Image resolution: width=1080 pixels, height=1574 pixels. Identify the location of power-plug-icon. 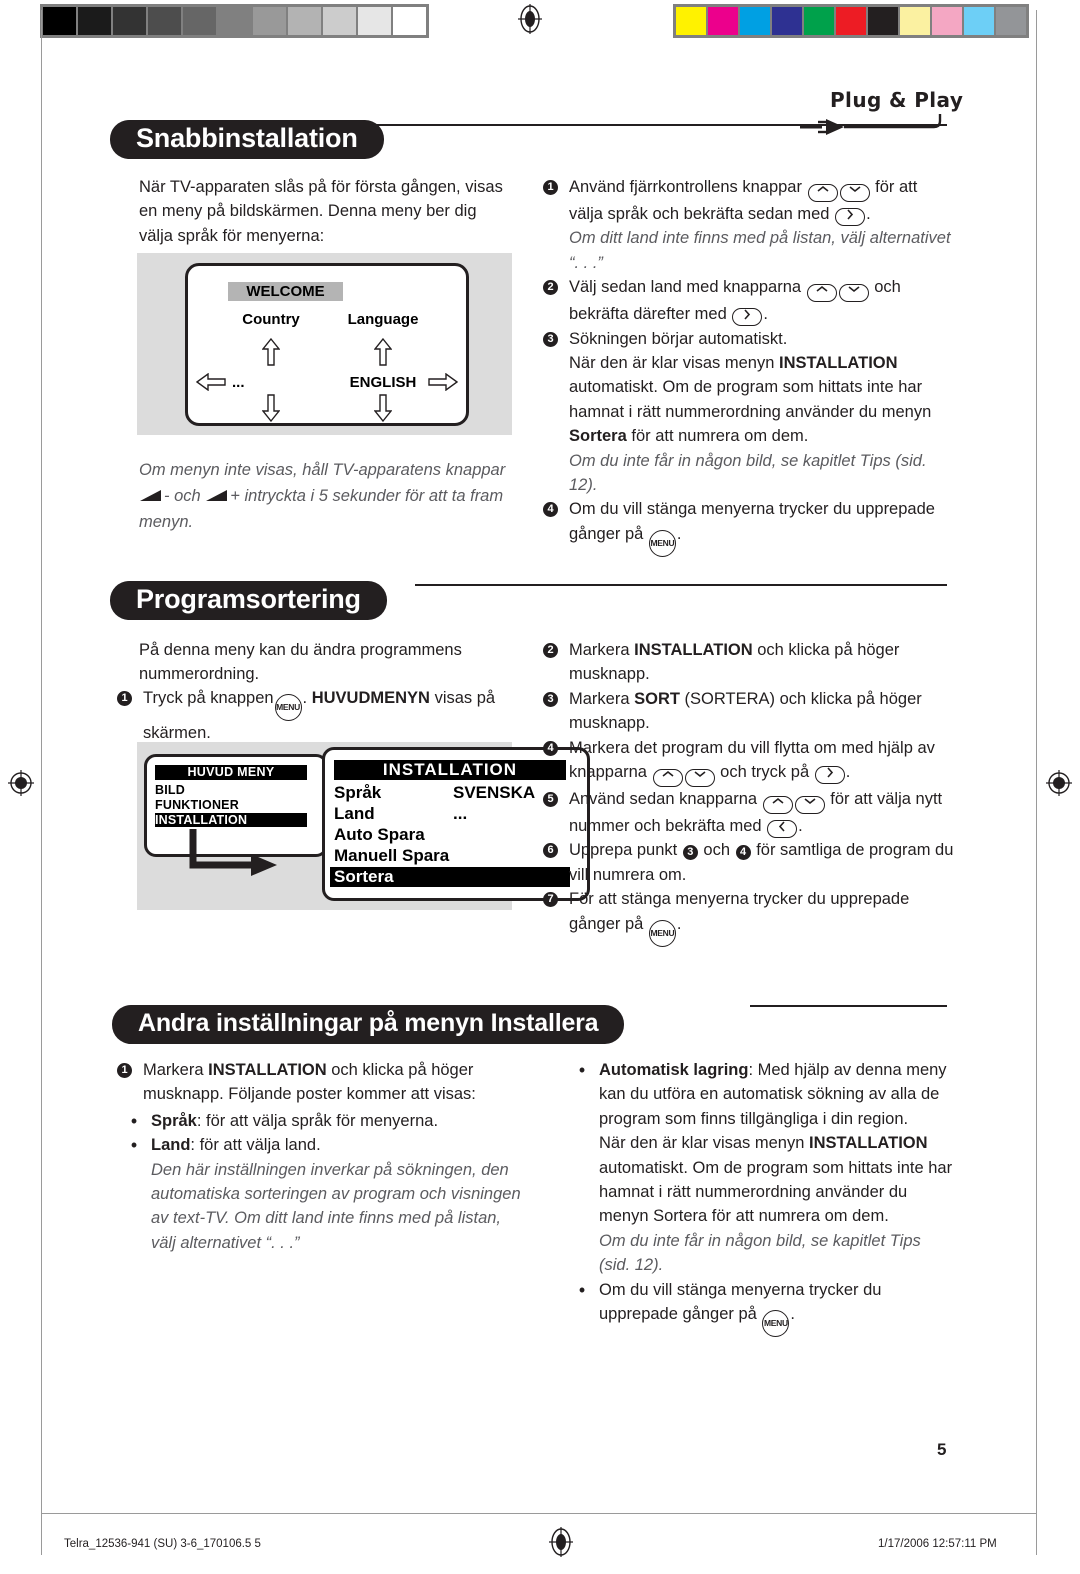
(871, 124).